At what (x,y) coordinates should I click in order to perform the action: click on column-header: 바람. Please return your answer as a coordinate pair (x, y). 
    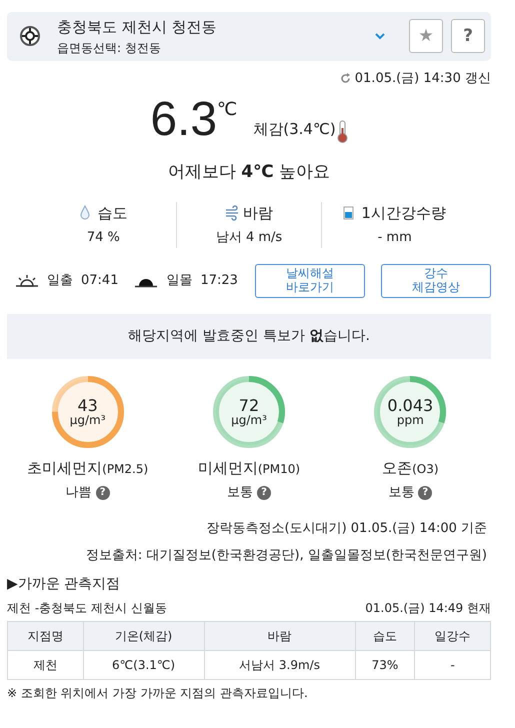
    Looking at the image, I should click on (279, 635).